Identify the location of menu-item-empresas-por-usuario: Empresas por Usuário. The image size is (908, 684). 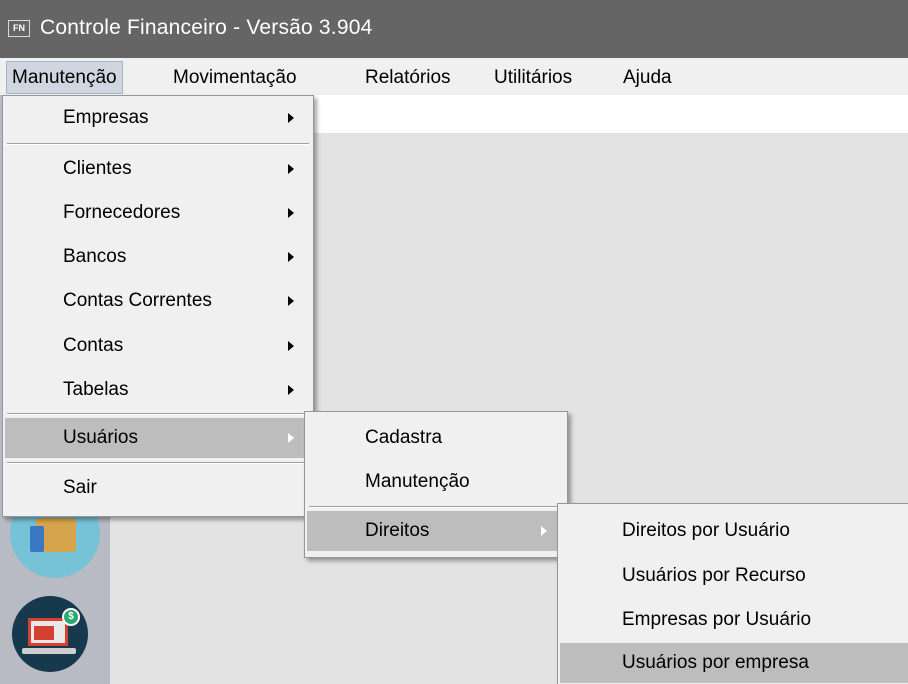
(734, 620).